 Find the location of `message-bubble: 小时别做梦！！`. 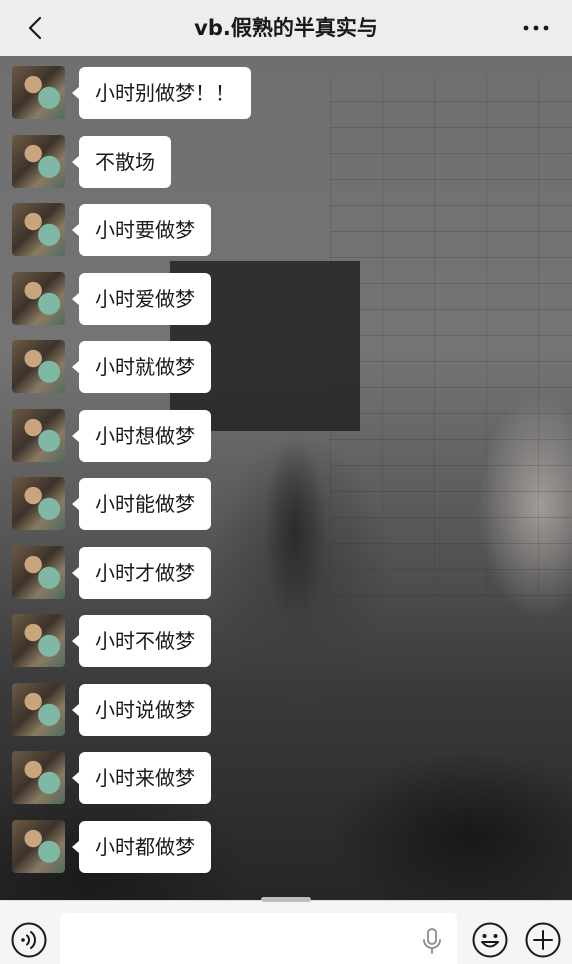

message-bubble: 小时别做梦！！ is located at coordinates (161, 93).